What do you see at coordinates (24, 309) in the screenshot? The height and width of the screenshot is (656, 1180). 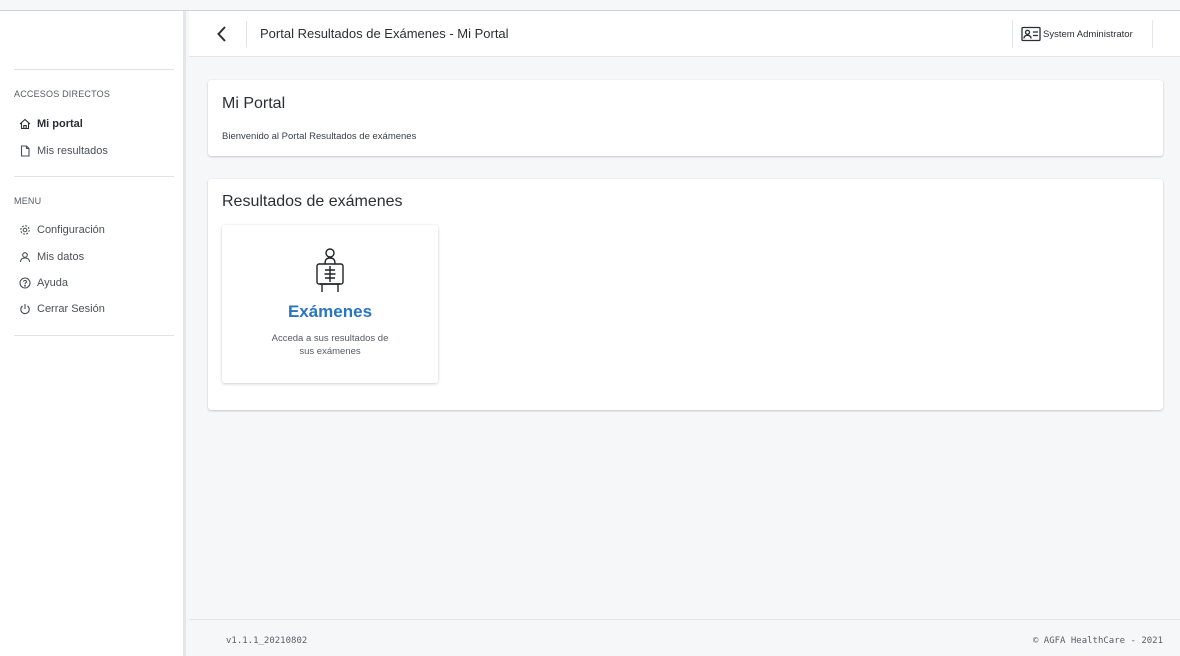 I see `power-icon` at bounding box center [24, 309].